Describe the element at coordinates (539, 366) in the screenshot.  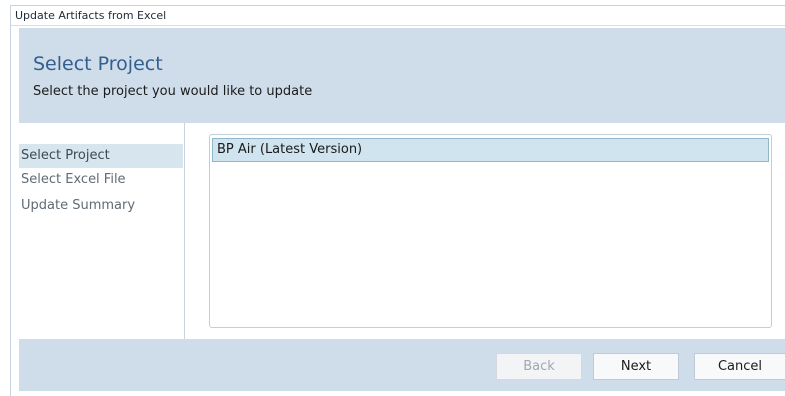
I see `back-button: Back` at that location.